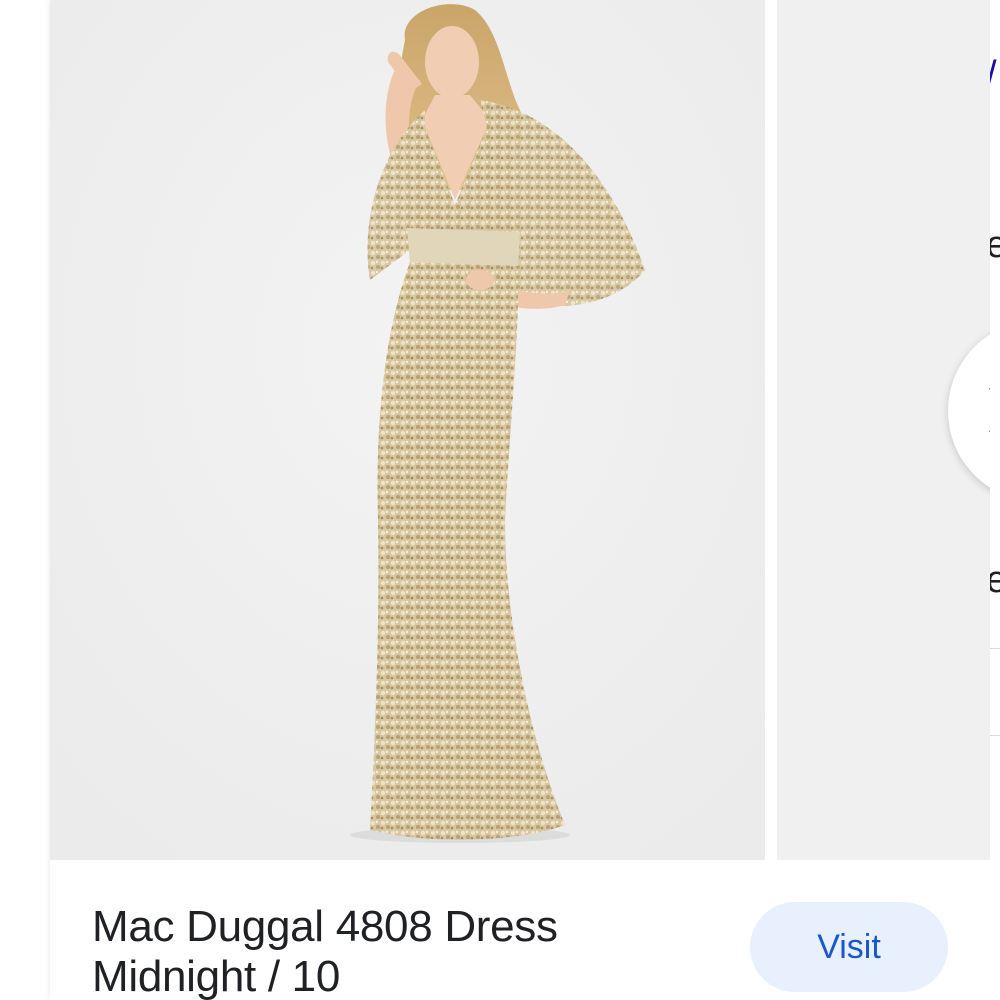  Describe the element at coordinates (995, 245) in the screenshot. I see `peek-text-2: e` at that location.